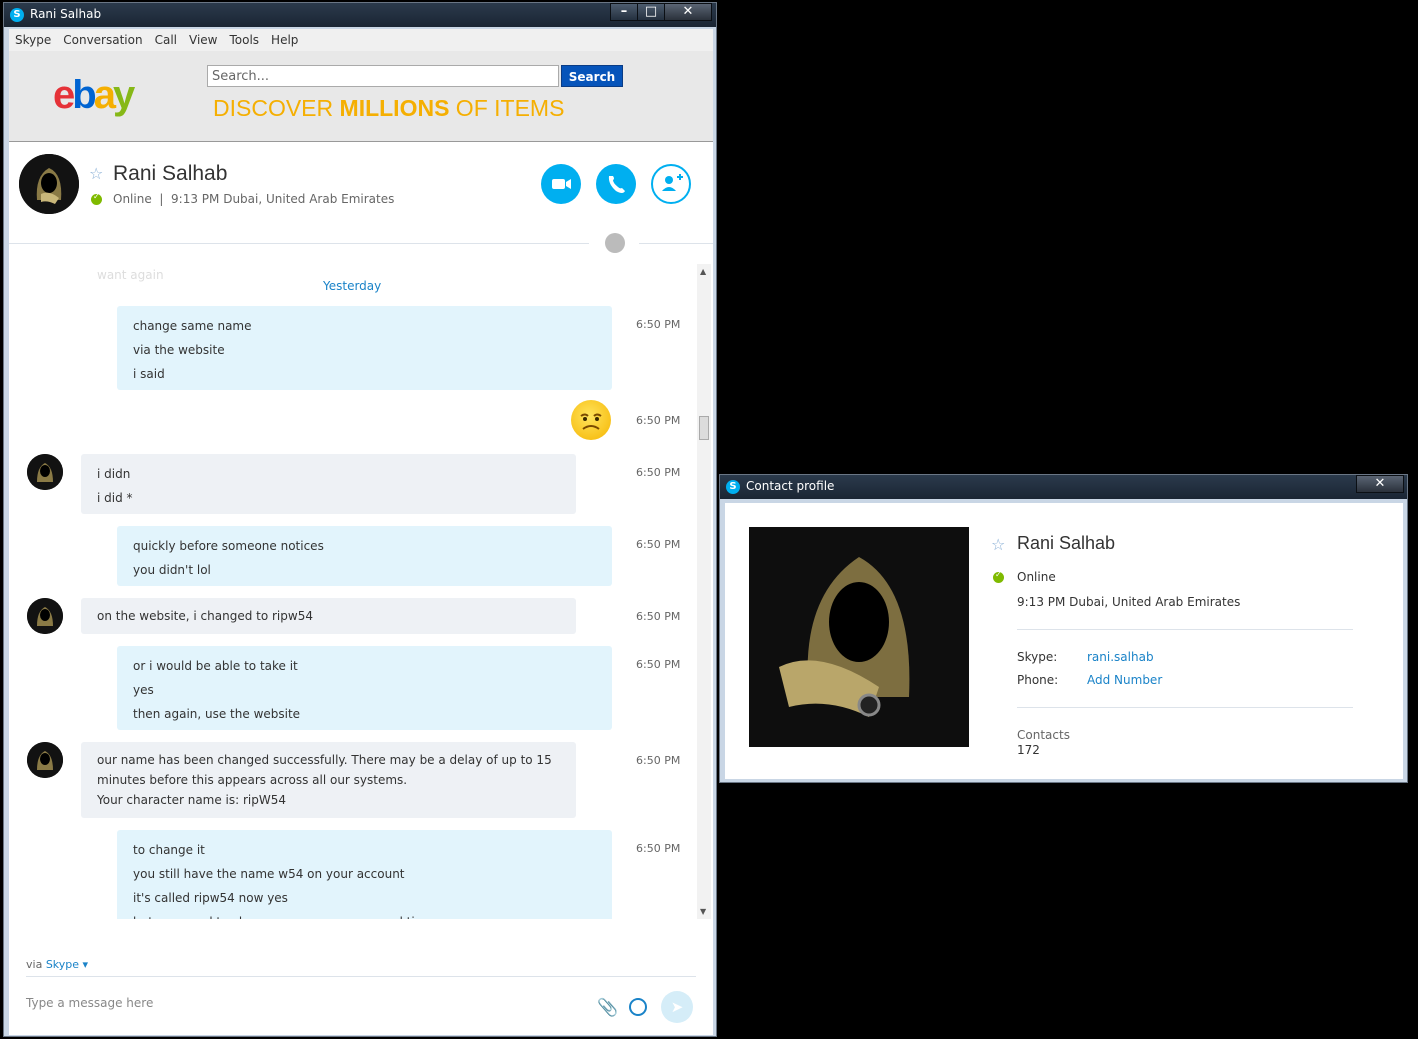 This screenshot has height=1039, width=1418. I want to click on incoming-message: on the website, i changed to ripw54, so click(328, 616).